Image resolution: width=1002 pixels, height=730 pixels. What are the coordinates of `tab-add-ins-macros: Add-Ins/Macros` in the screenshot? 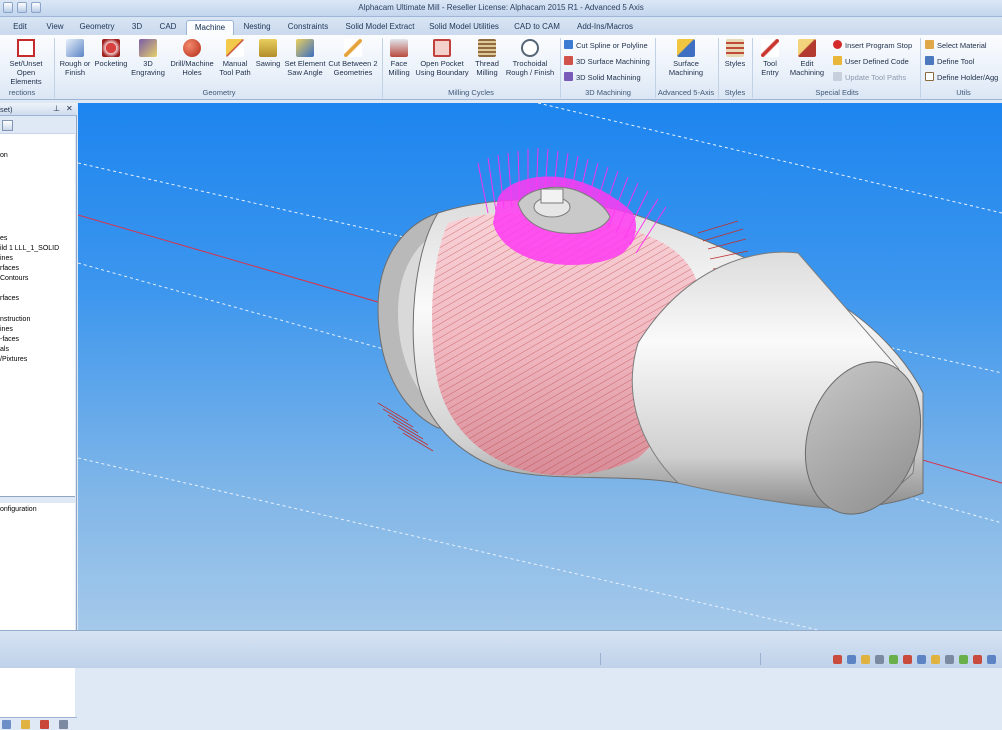 It's located at (605, 27).